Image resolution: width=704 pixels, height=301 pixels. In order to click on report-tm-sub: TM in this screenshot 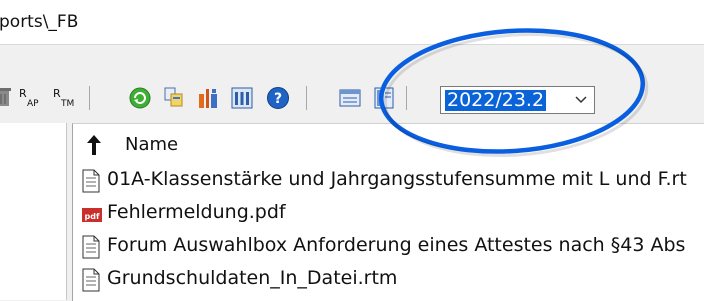, I will do `click(67, 104)`.